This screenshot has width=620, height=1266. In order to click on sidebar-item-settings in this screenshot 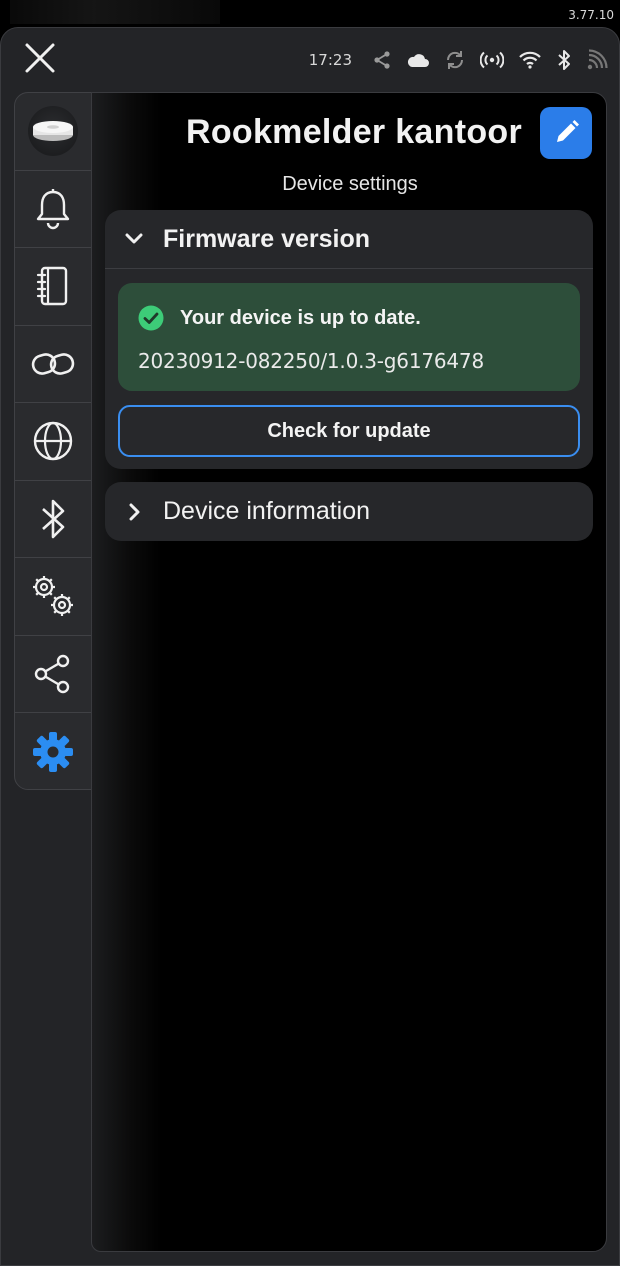, I will do `click(53, 751)`.